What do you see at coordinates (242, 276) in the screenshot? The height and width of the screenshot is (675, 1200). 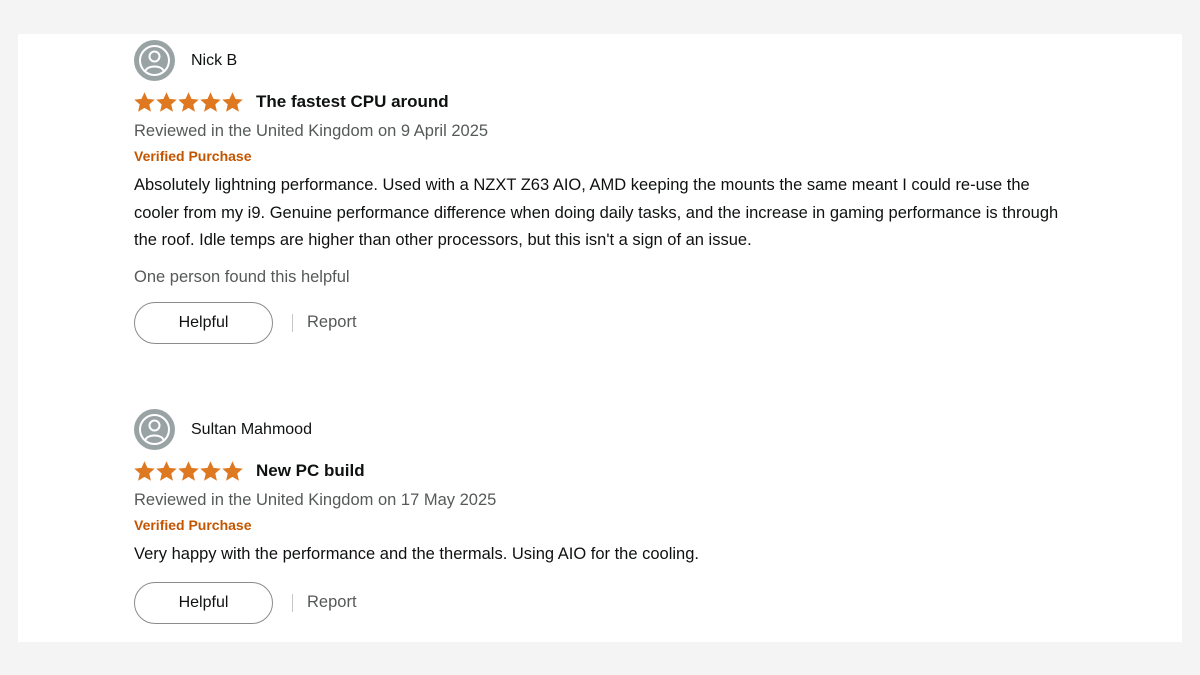 I see `helpful-count: One person found this helpful` at bounding box center [242, 276].